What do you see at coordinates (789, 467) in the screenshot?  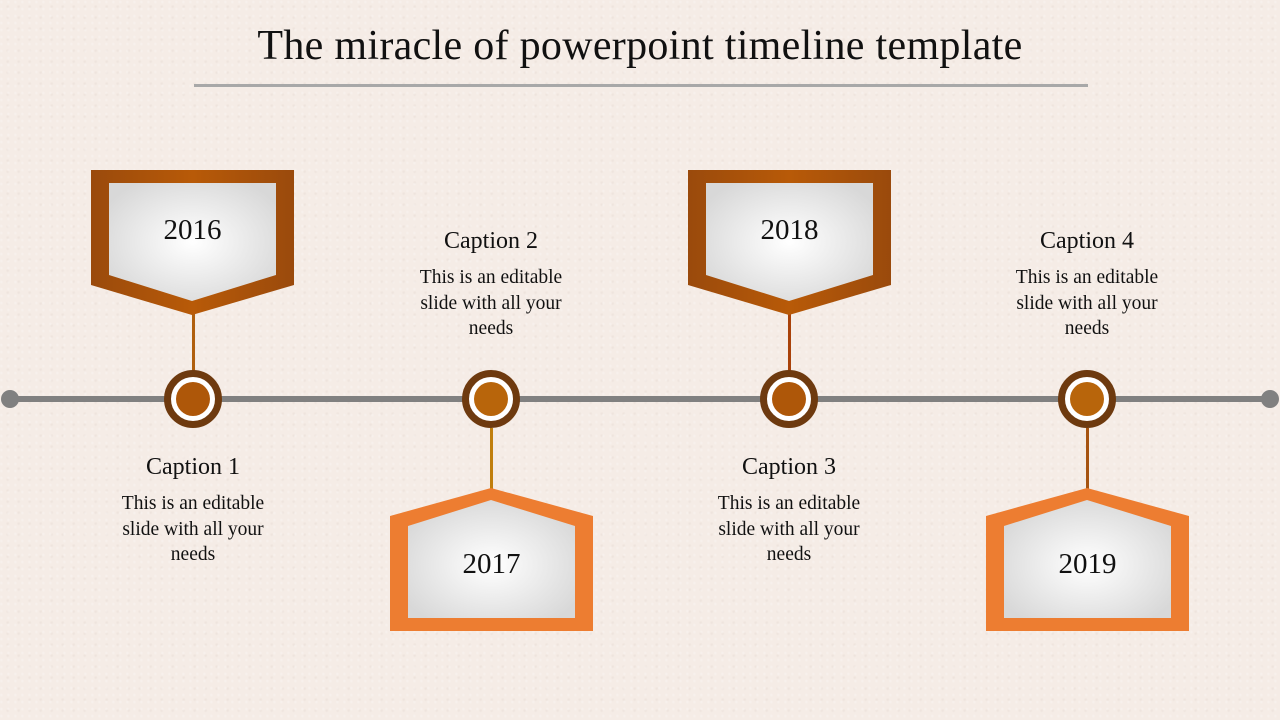 I see `milestone-3-caption-title: Caption 3` at bounding box center [789, 467].